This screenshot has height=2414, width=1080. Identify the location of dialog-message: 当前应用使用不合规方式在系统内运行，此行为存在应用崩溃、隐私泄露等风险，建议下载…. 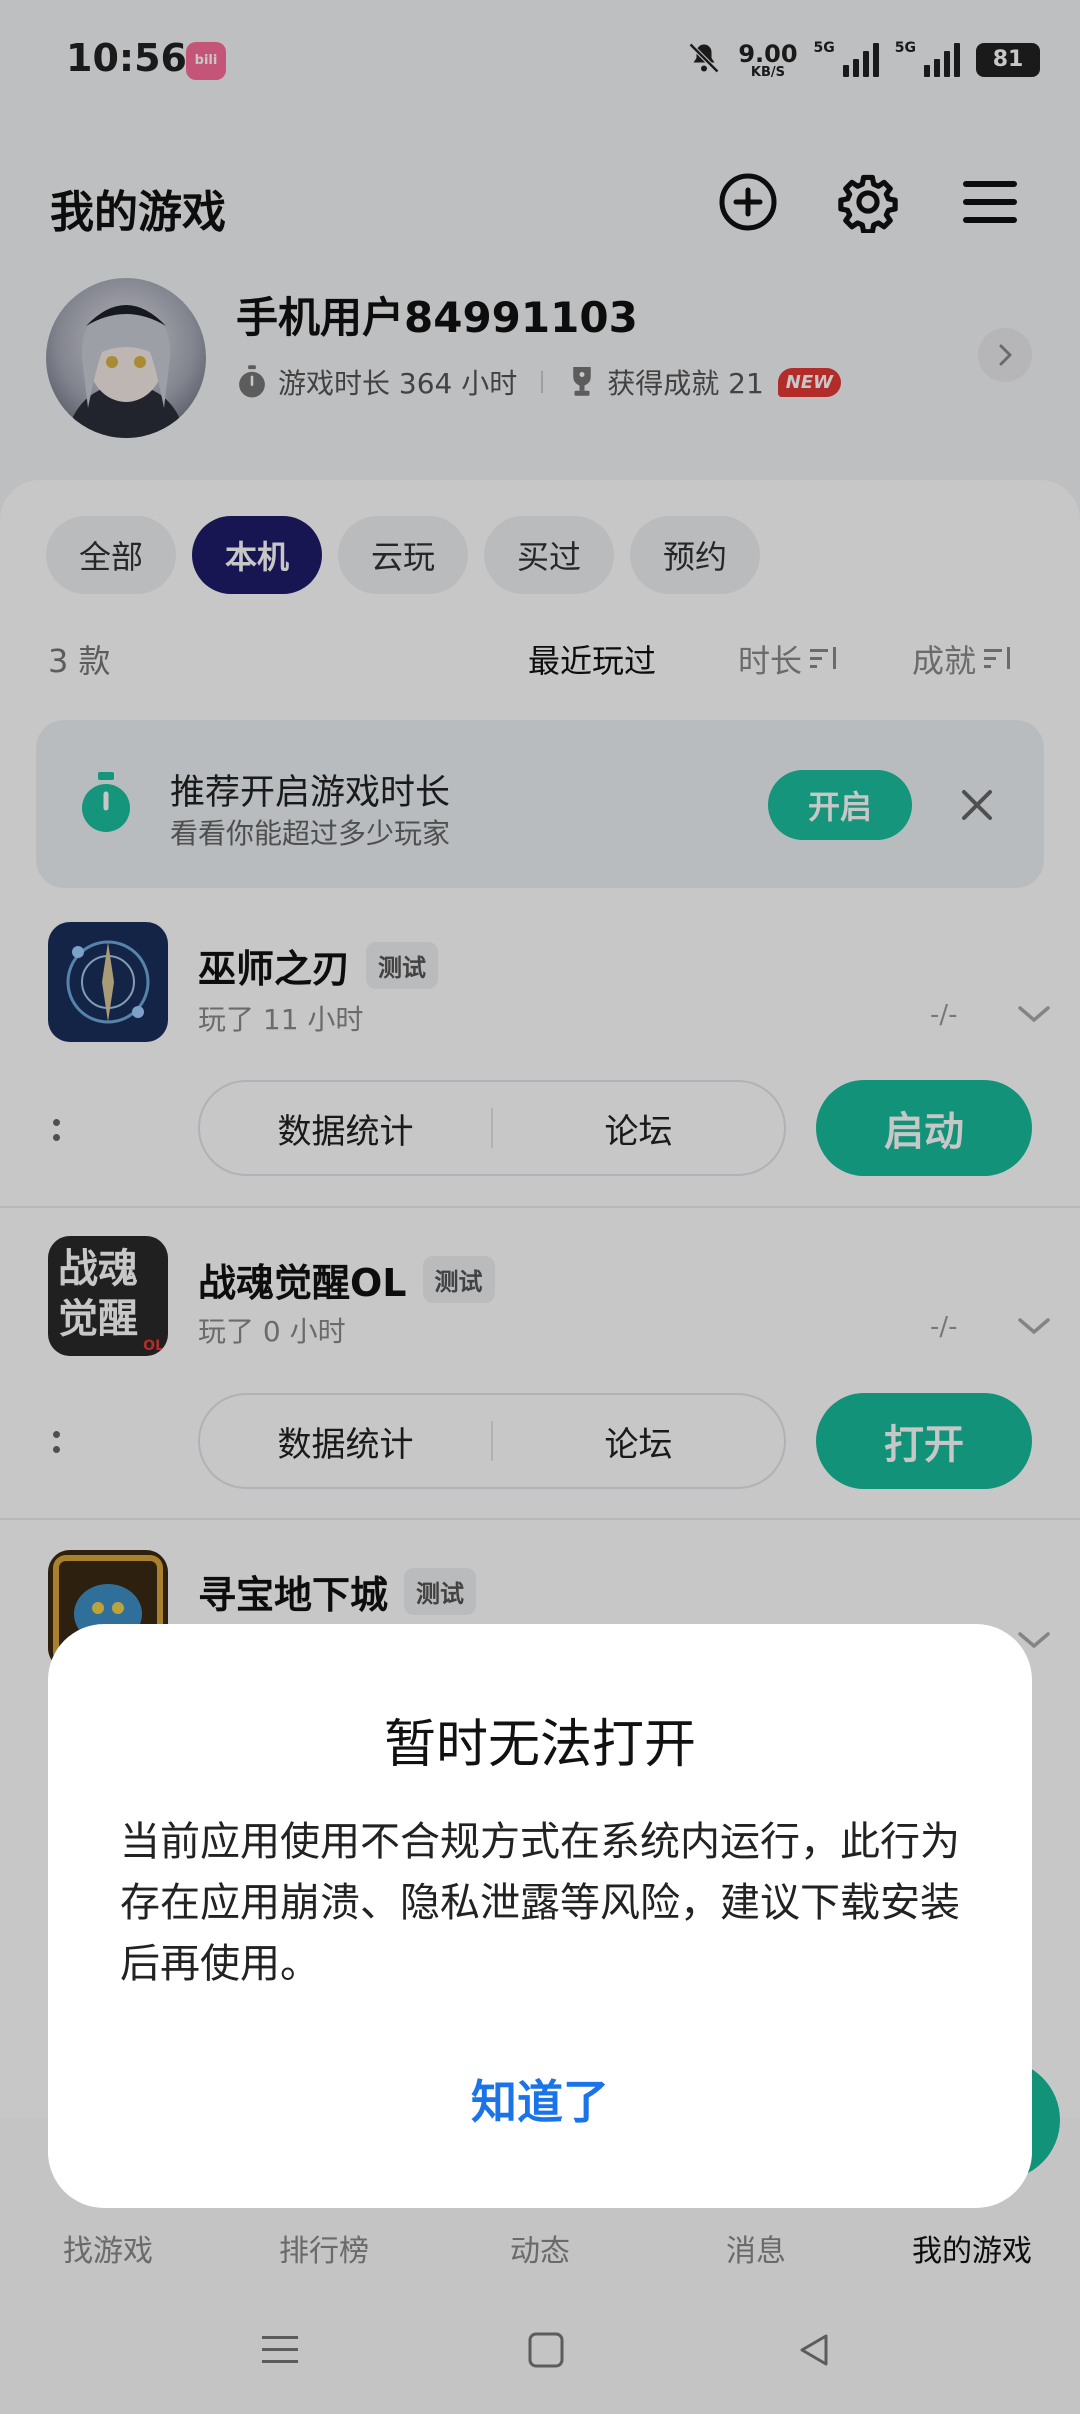
(540, 1903).